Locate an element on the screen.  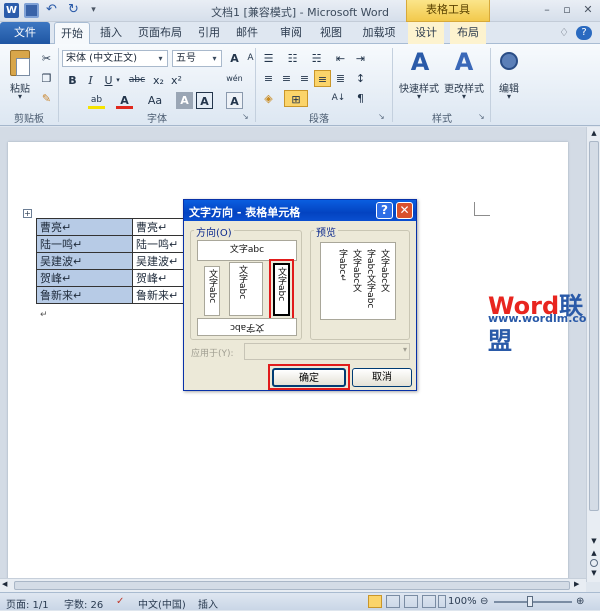
phonetic-guide-button: wén is located at coordinates (234, 78).